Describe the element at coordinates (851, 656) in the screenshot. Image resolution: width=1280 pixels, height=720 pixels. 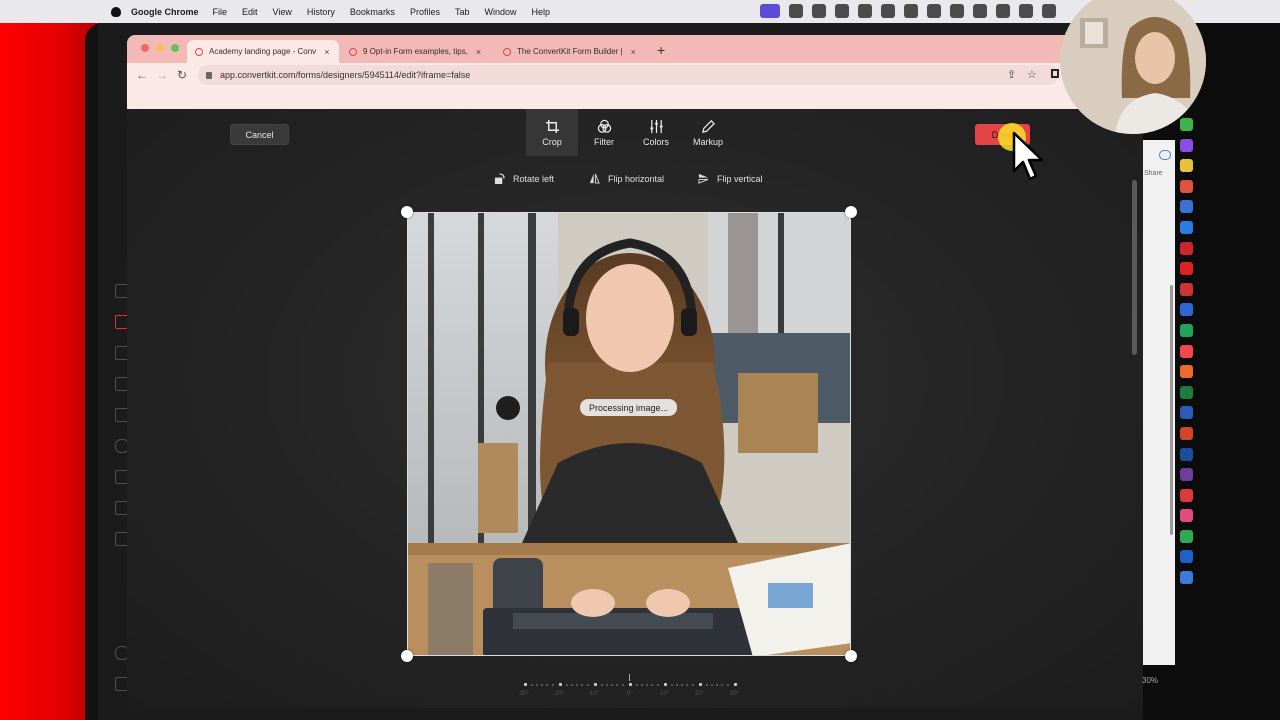
I see `crop-handle-bottom-right` at that location.